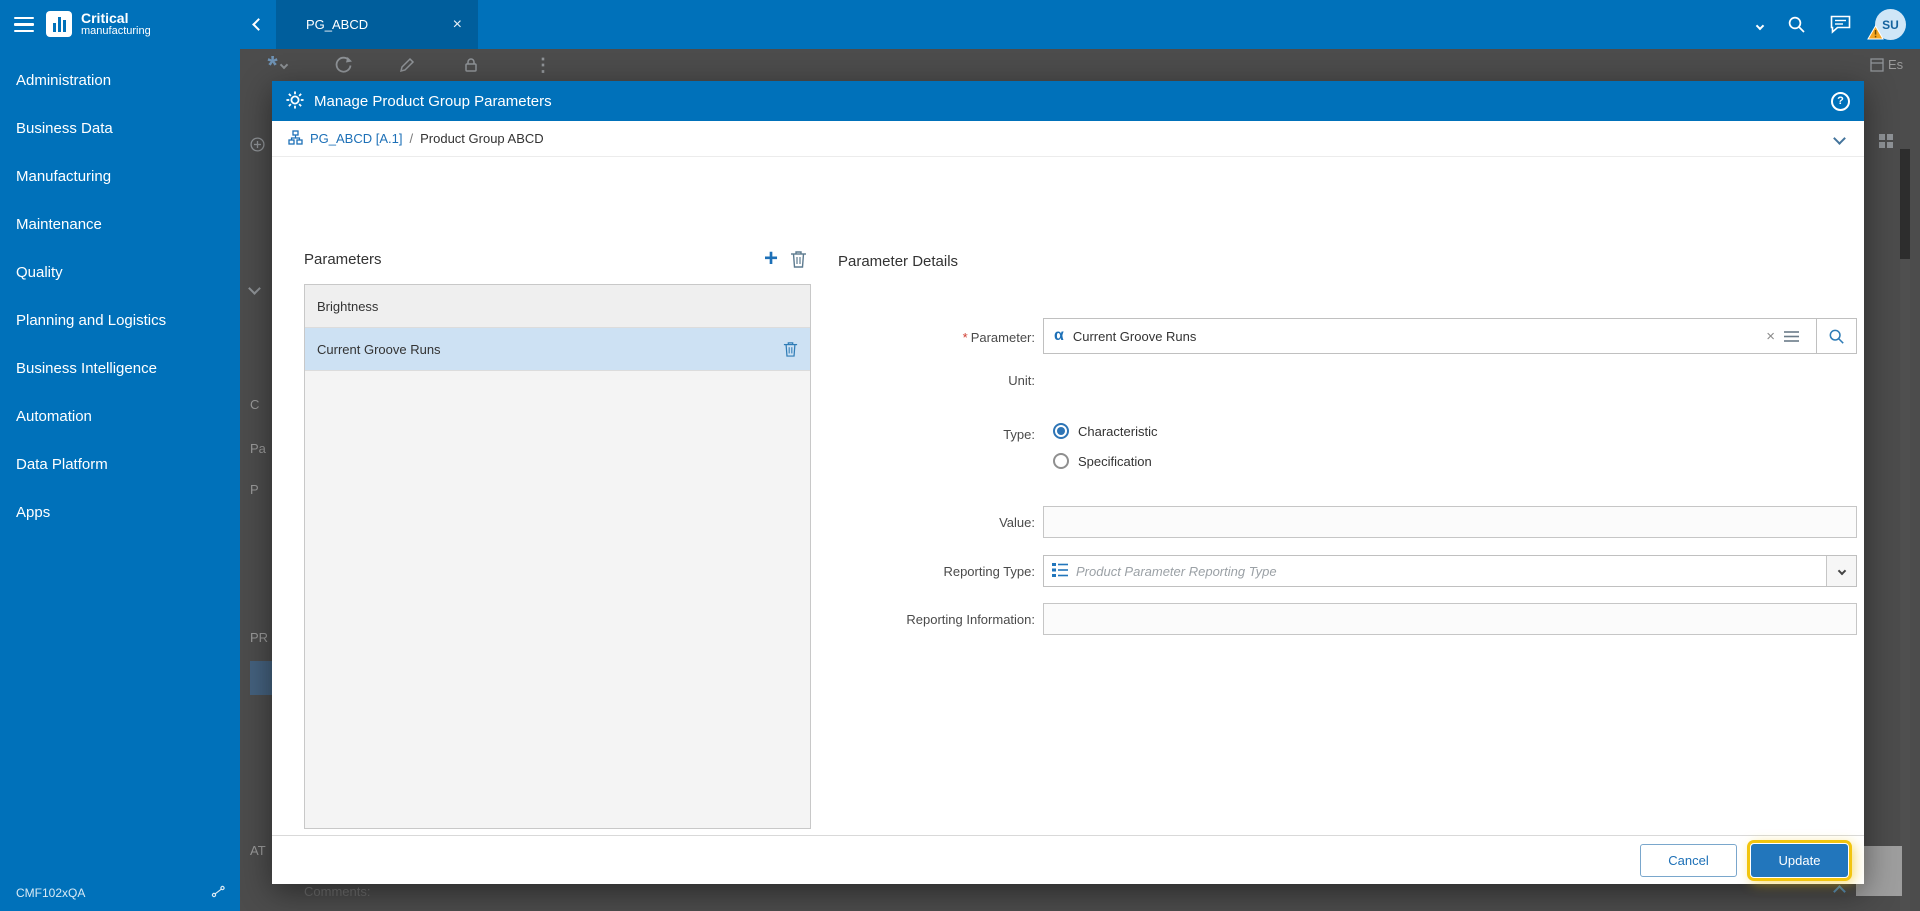 The height and width of the screenshot is (911, 1920). I want to click on reporting-type-icon, so click(1060, 571).